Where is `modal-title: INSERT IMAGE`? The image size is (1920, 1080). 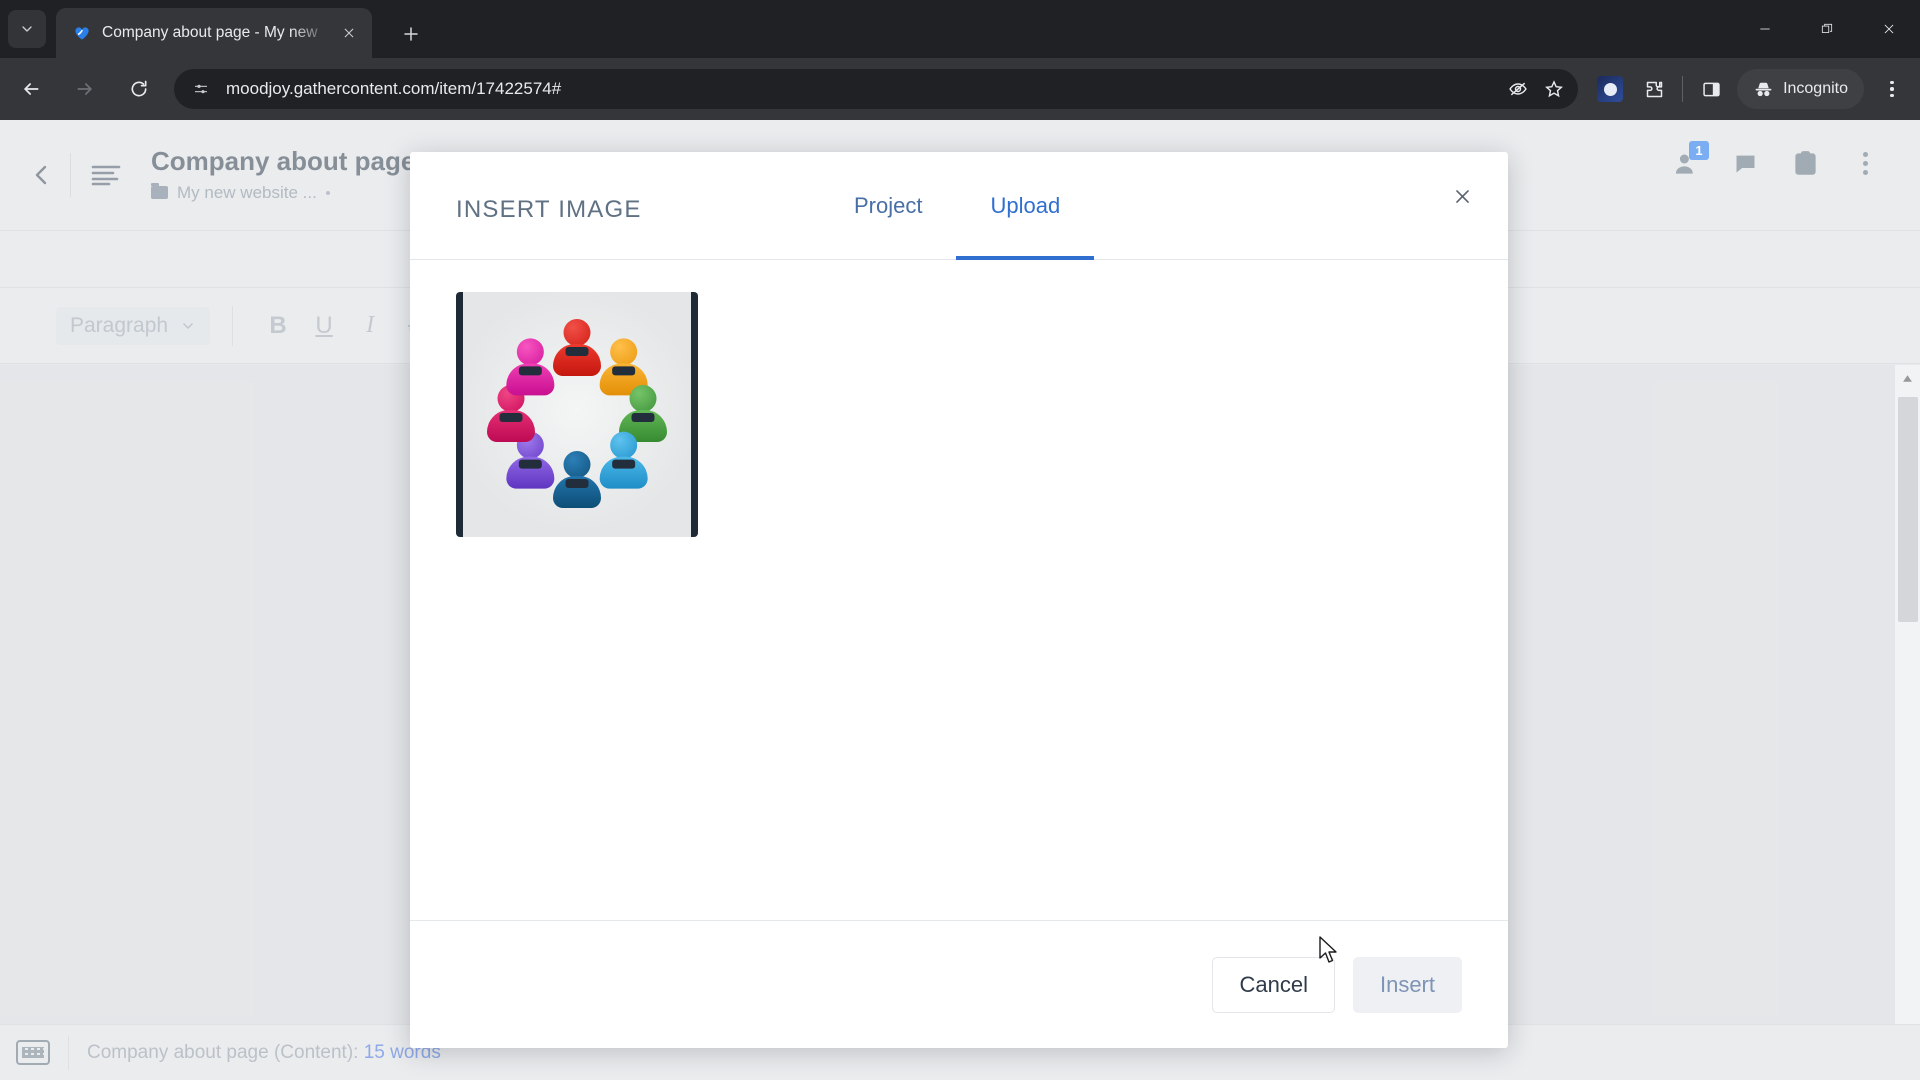
modal-title: INSERT IMAGE is located at coordinates (549, 209).